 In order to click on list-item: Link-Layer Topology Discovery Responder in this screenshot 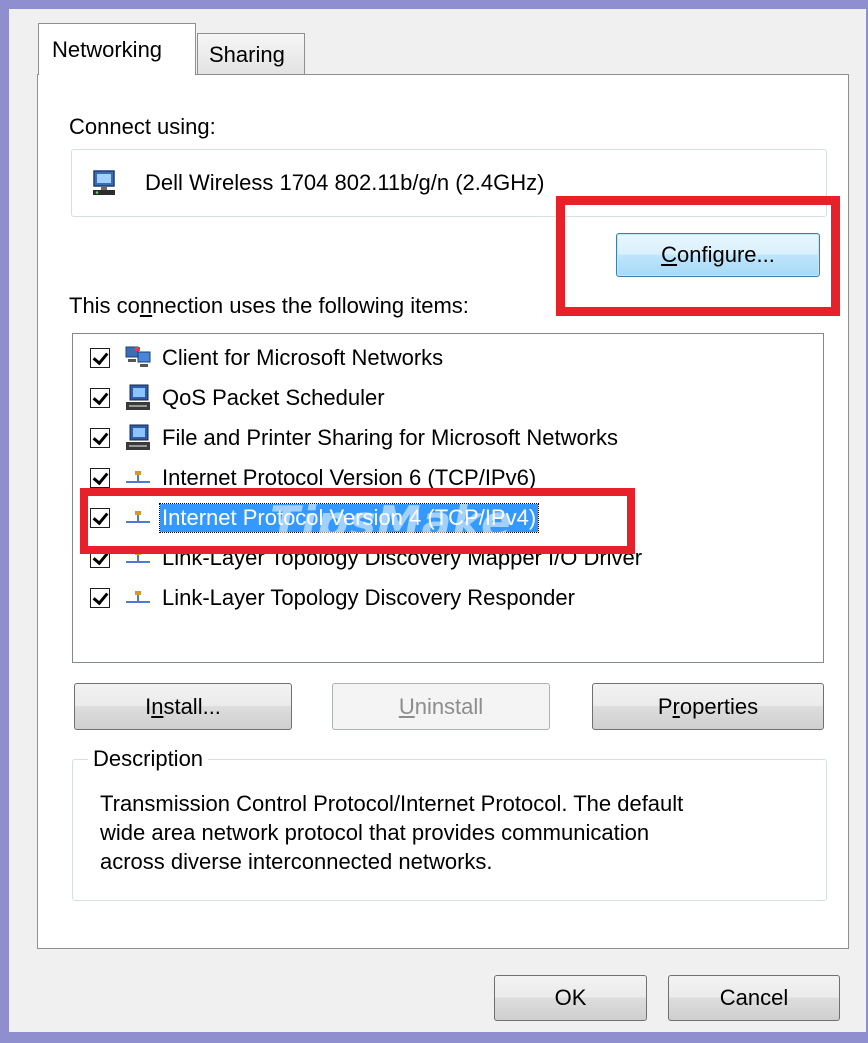, I will do `click(333, 598)`.